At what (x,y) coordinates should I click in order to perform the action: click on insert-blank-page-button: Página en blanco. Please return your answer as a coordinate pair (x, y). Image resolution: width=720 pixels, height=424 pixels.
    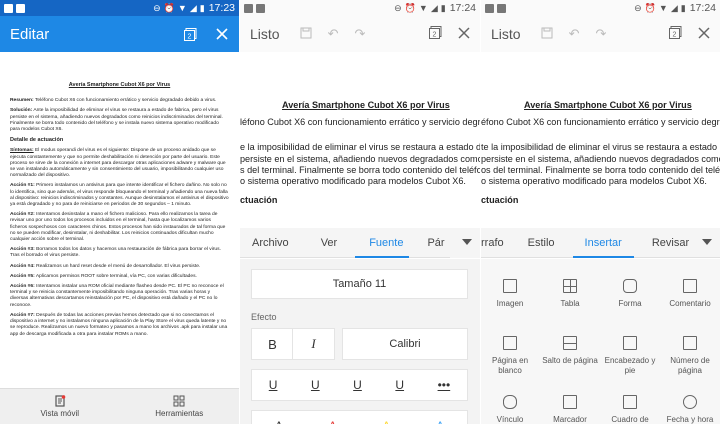
    Looking at the image, I should click on (510, 356).